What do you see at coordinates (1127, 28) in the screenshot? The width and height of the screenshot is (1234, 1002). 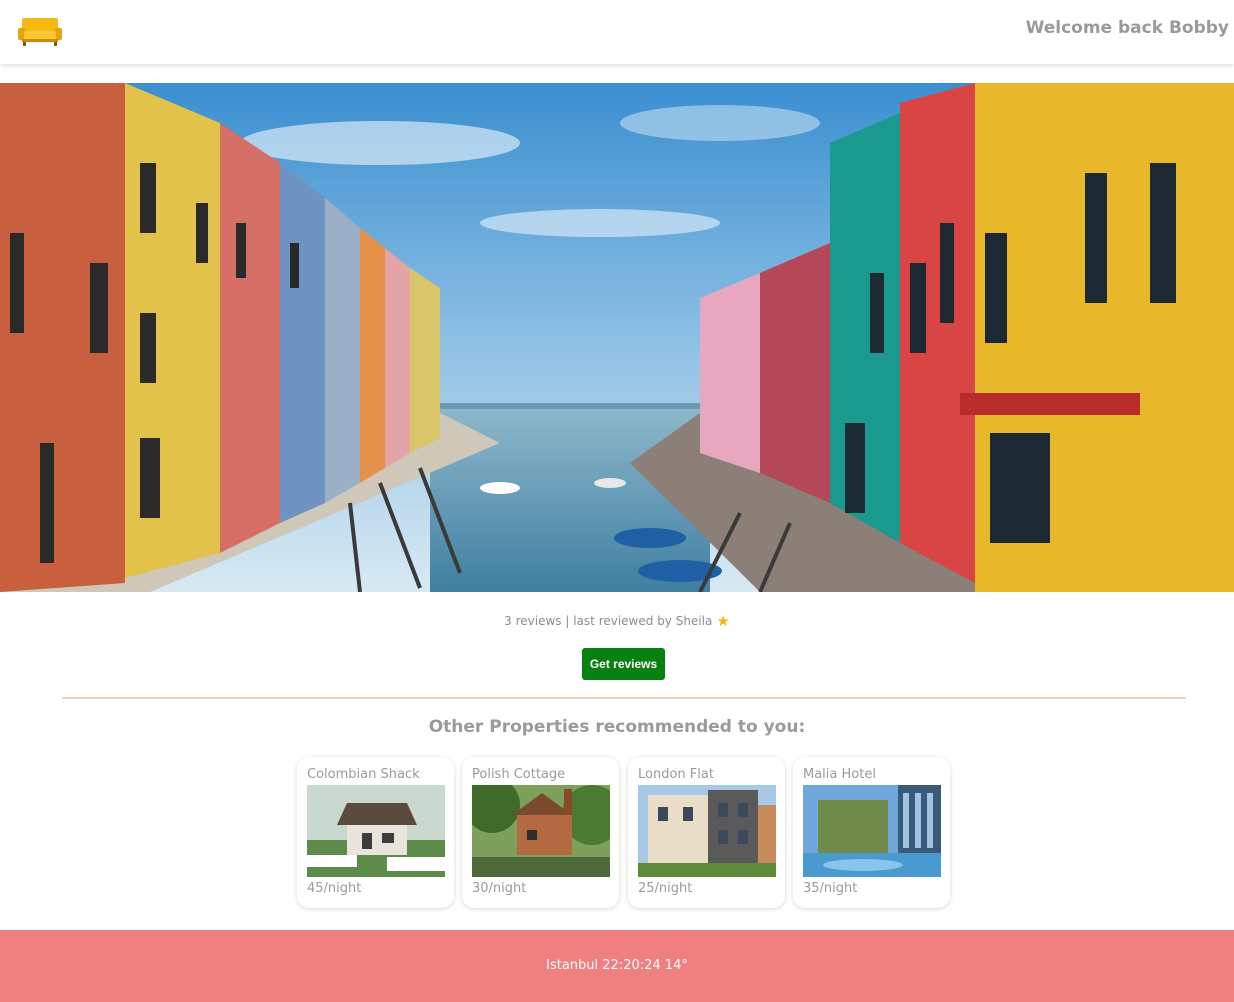 I see `welcome-message: Welcome back Bobby` at bounding box center [1127, 28].